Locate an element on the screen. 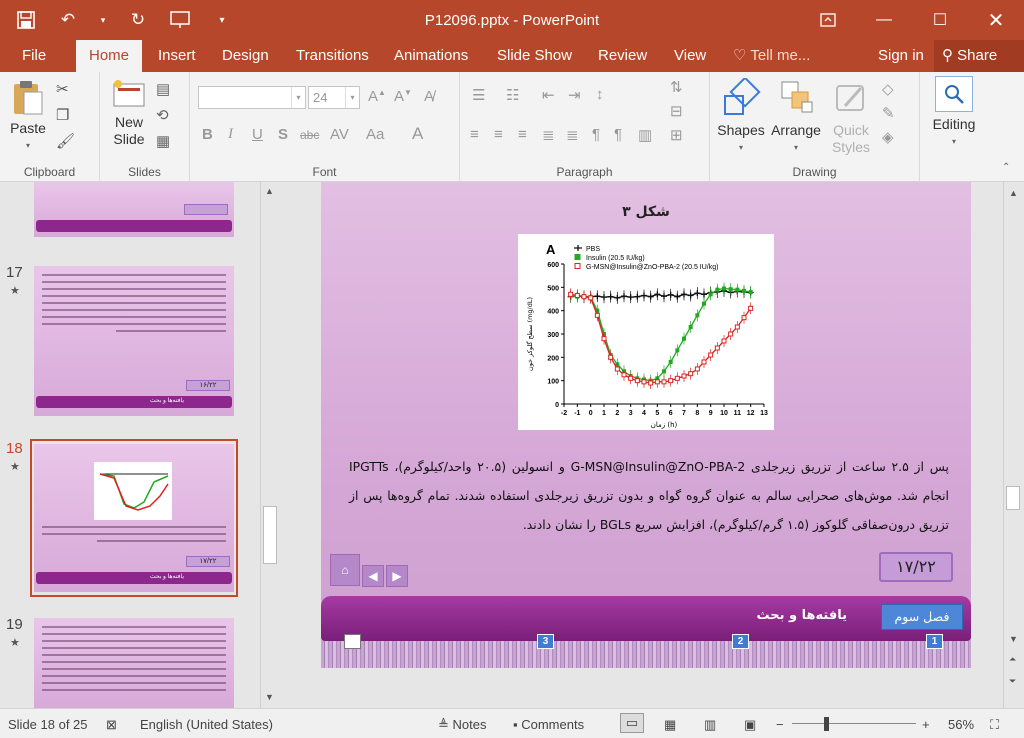 The height and width of the screenshot is (738, 1024). minimize-icon: — is located at coordinates (884, 20).